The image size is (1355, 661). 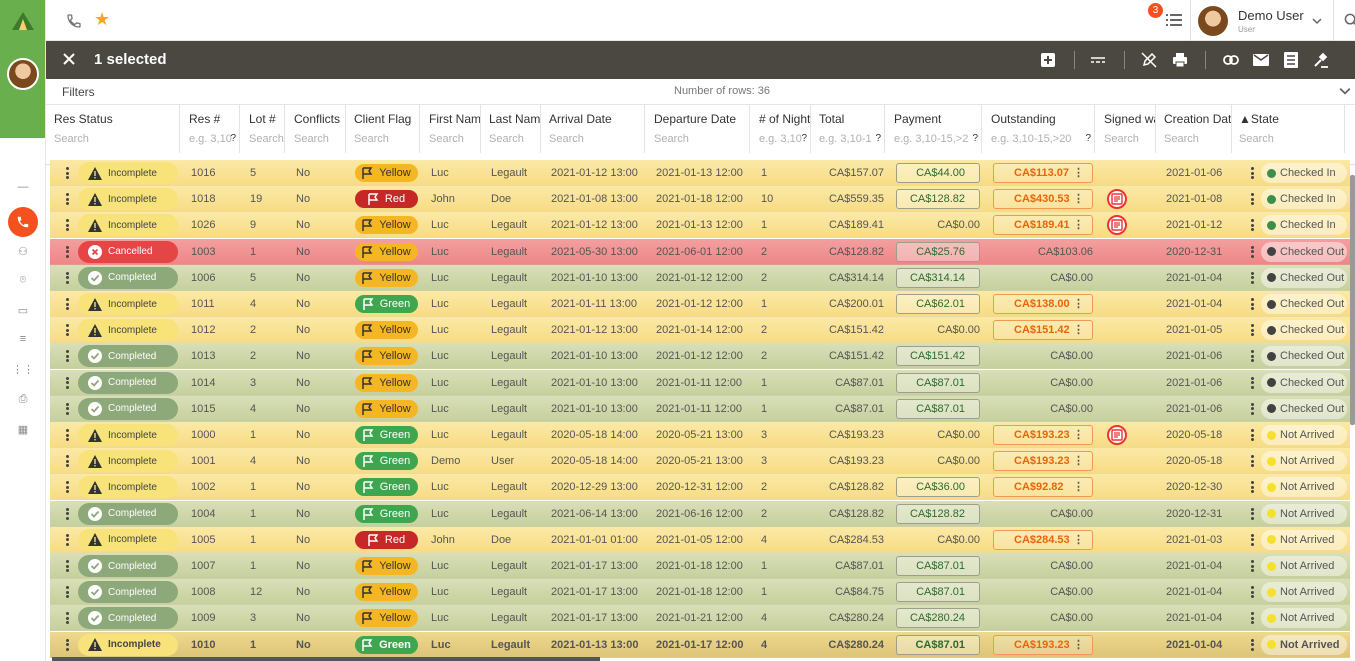 What do you see at coordinates (938, 513) in the screenshot?
I see `payment-amount: CA$128.82` at bounding box center [938, 513].